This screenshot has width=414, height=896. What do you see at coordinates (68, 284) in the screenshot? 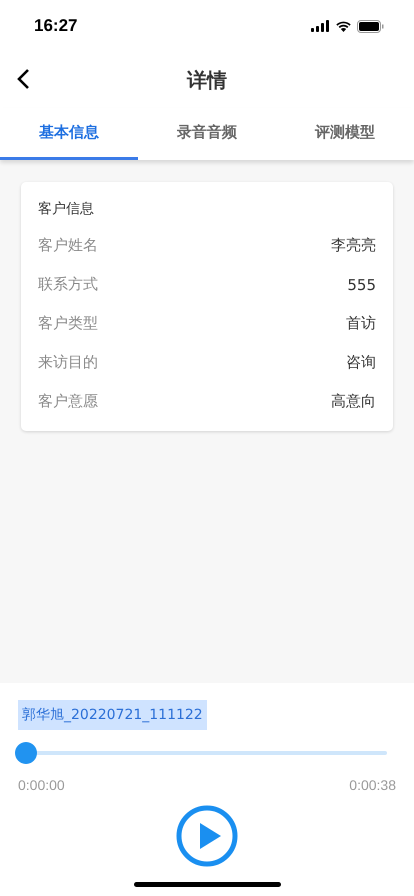
I see `field-label: 联系方式` at bounding box center [68, 284].